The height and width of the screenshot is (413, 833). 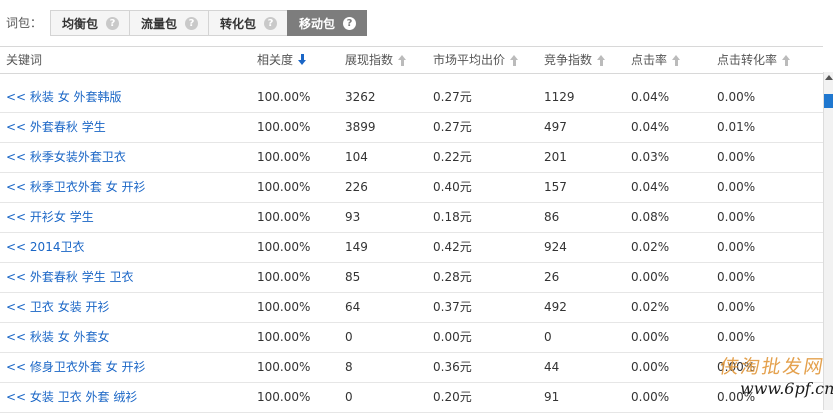 I want to click on impressions-cell: 149, so click(x=356, y=247).